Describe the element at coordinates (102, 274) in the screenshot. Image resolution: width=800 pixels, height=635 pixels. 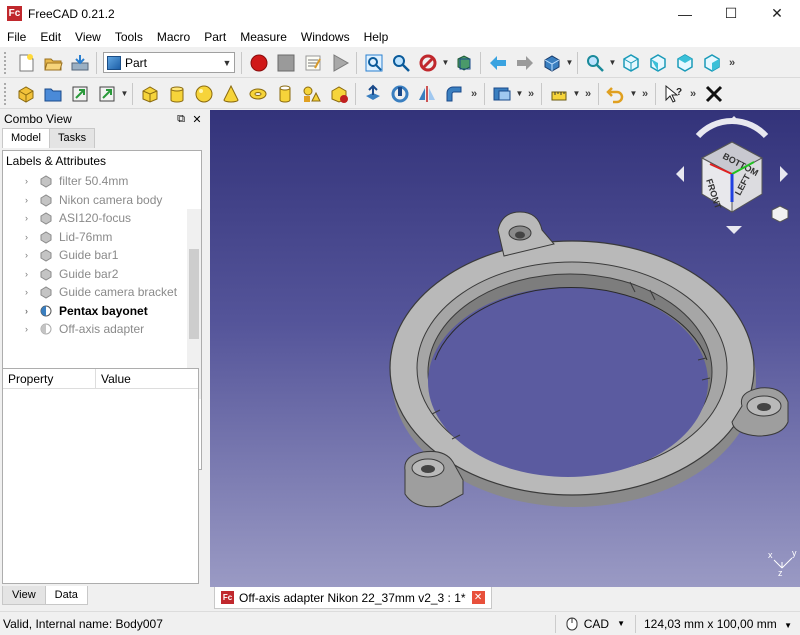
I see `tree-item: › Guide bar2` at that location.